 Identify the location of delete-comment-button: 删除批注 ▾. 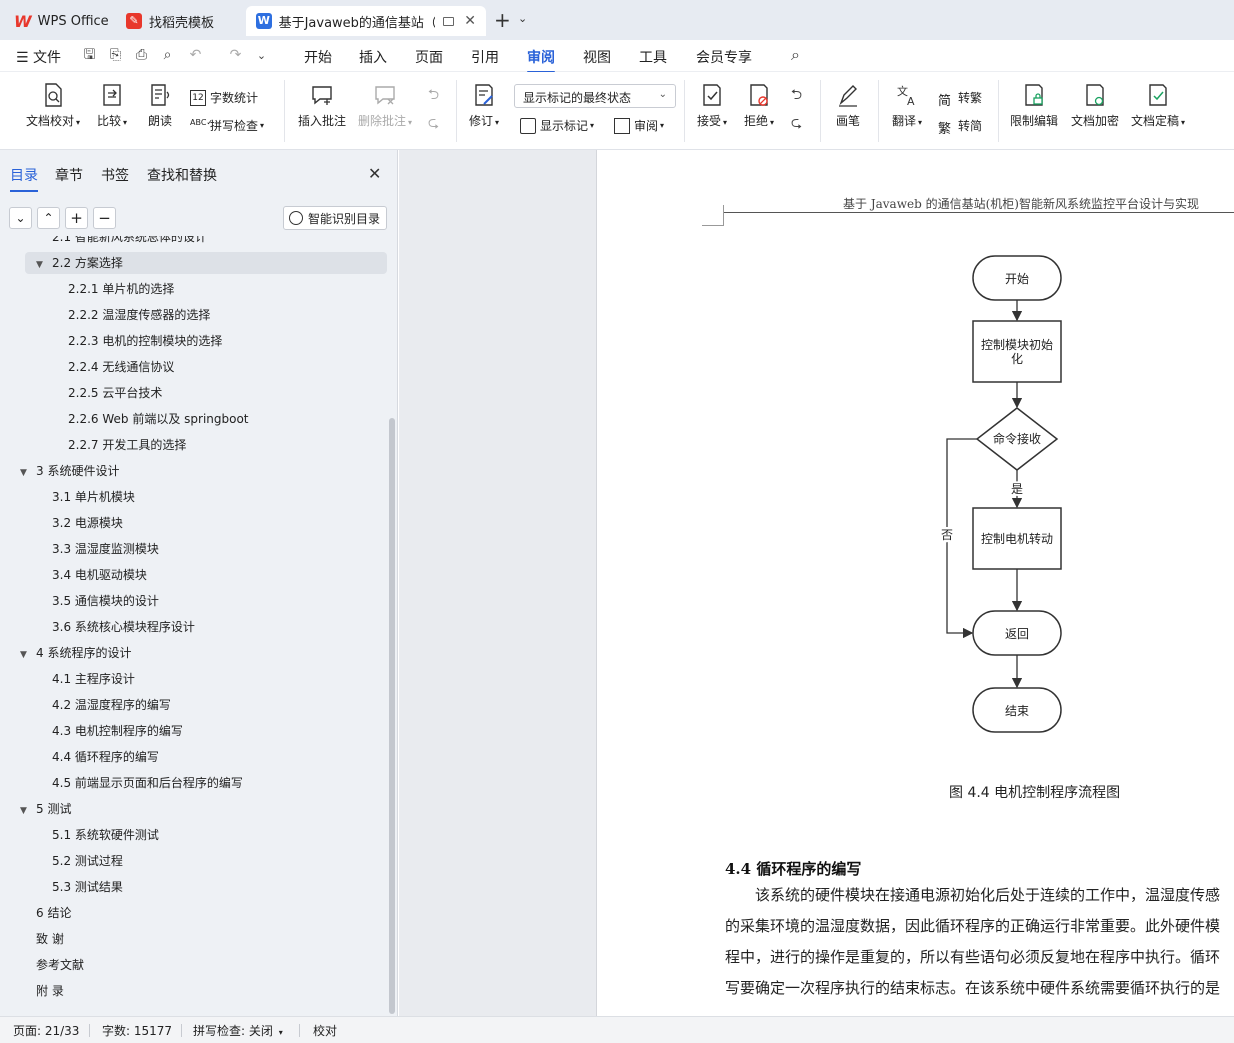
(385, 100).